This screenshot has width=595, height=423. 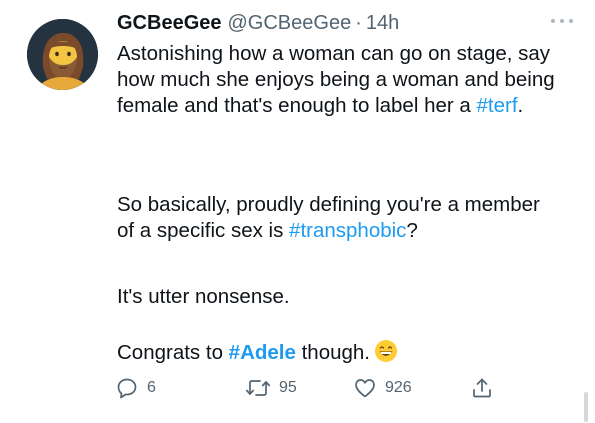 I want to click on bearded-man-avatar-icon, so click(x=62, y=54).